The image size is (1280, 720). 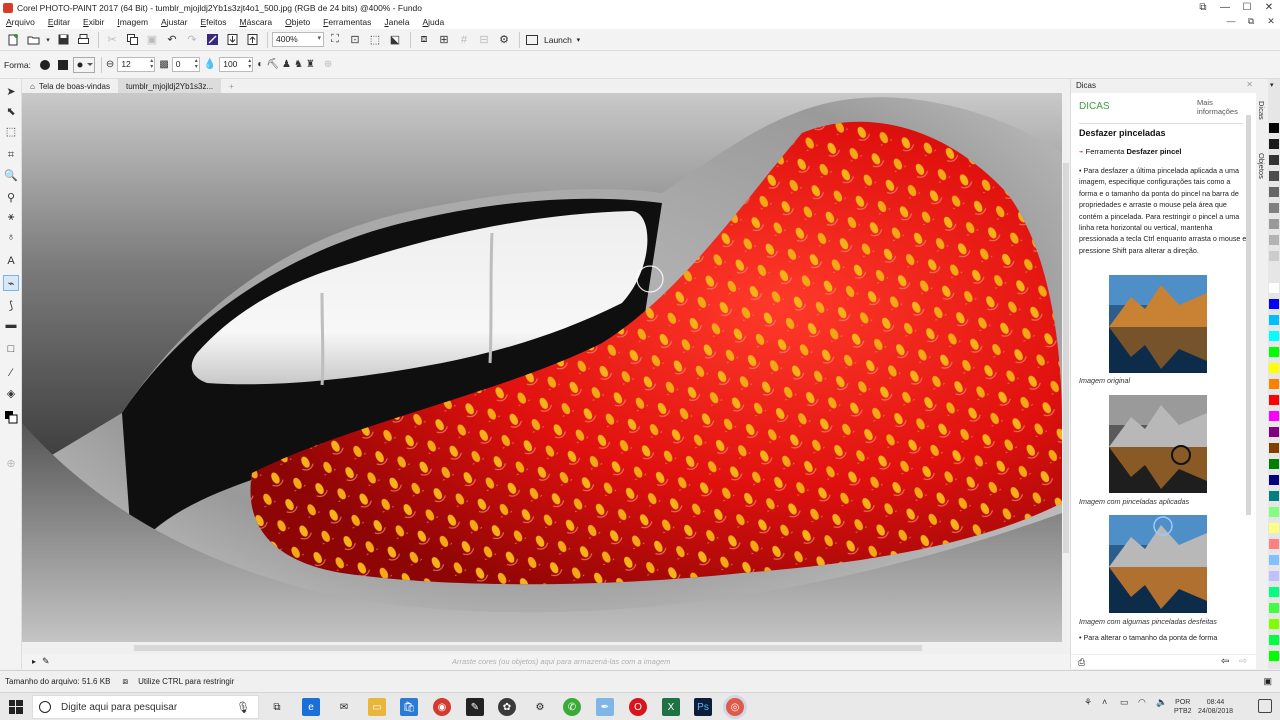 I want to click on undo-icon: ↶, so click(x=172, y=40).